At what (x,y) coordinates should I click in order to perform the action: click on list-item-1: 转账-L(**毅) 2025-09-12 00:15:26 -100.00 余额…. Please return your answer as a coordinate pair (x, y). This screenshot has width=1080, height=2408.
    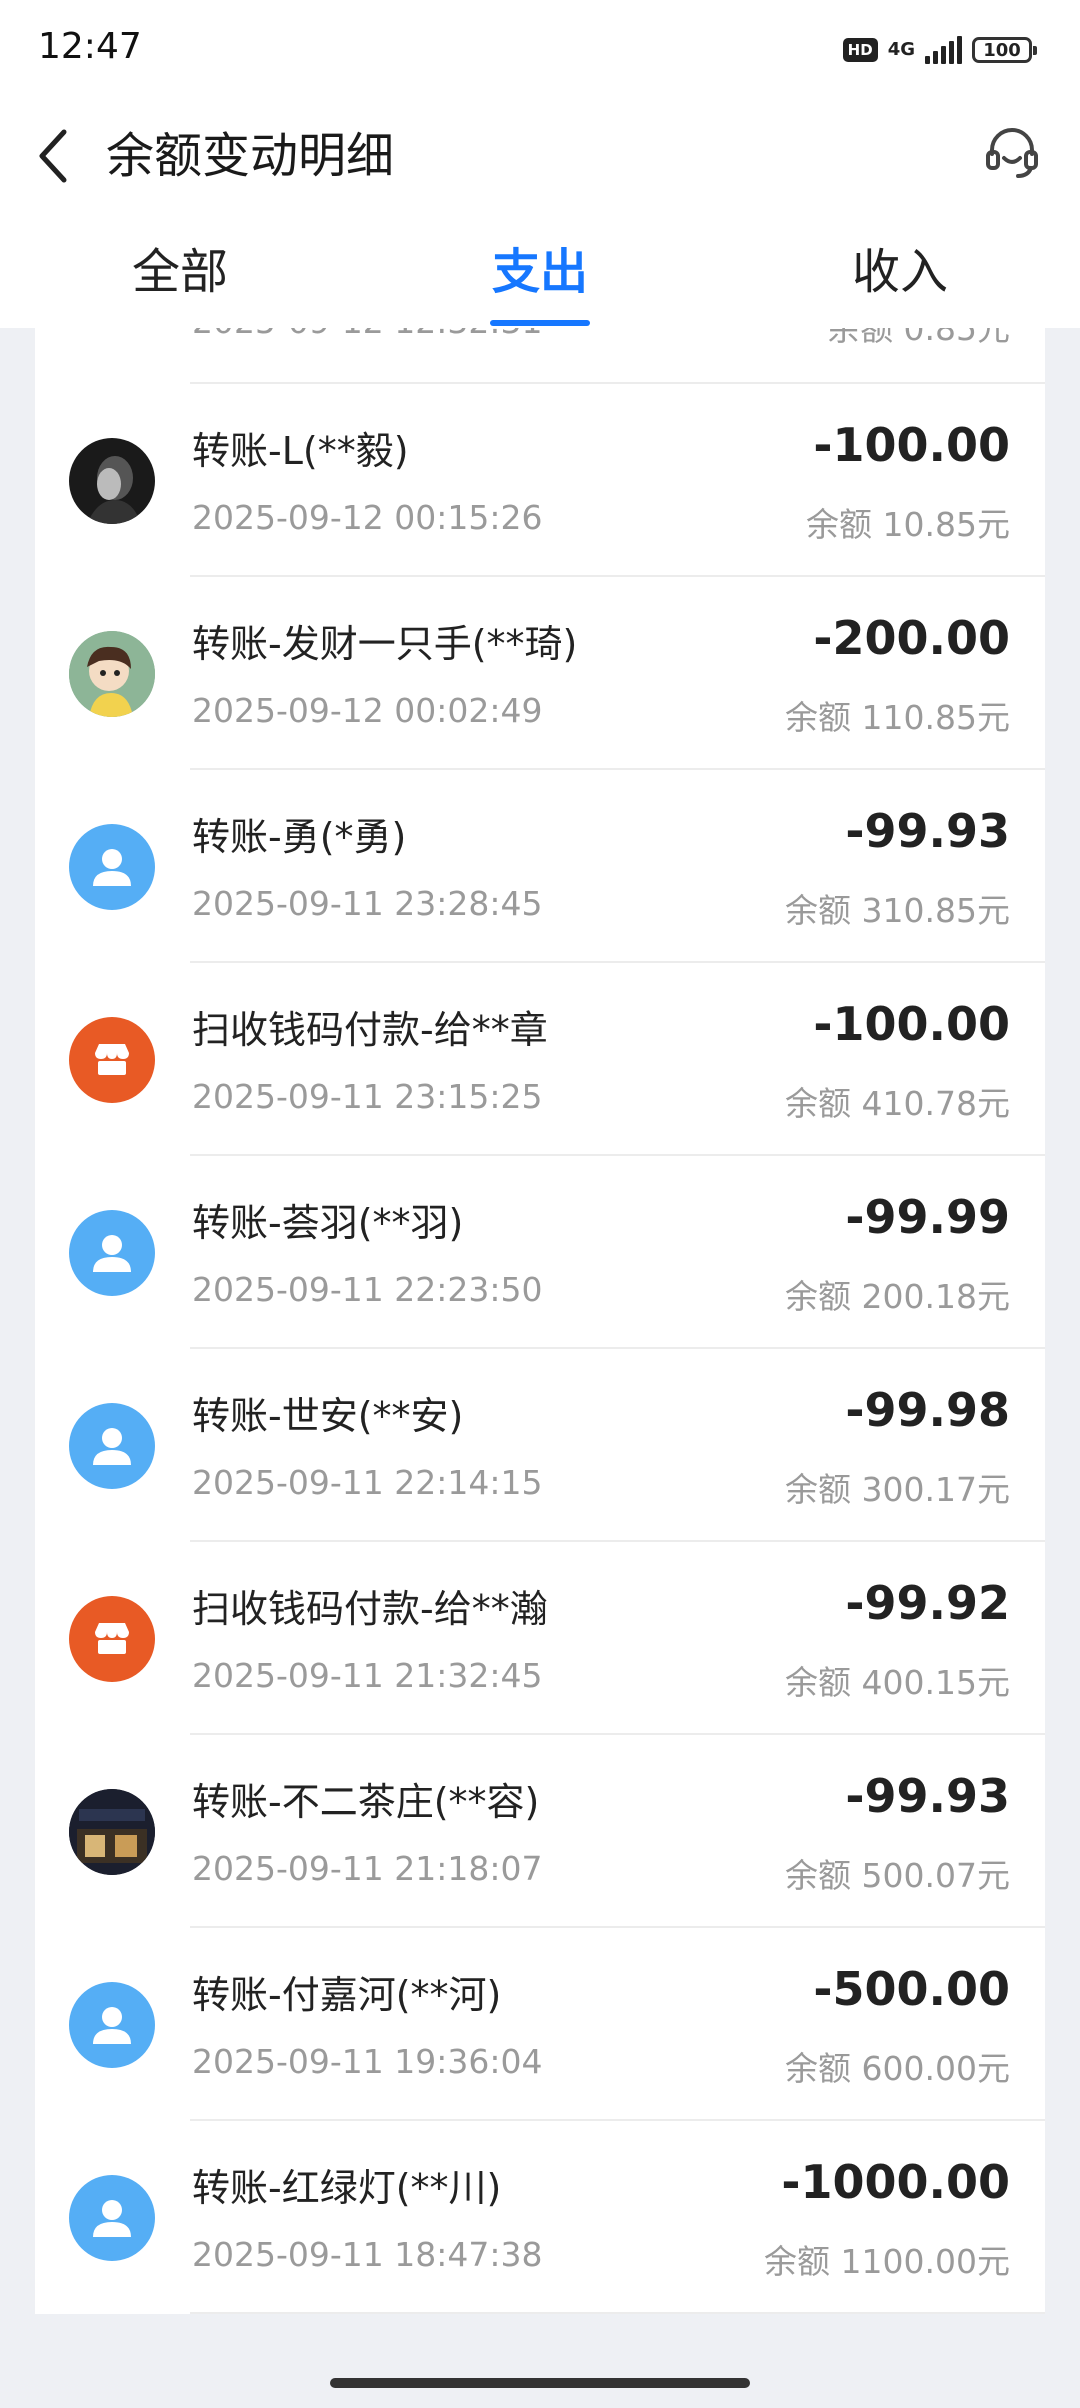
    Looking at the image, I should click on (540, 480).